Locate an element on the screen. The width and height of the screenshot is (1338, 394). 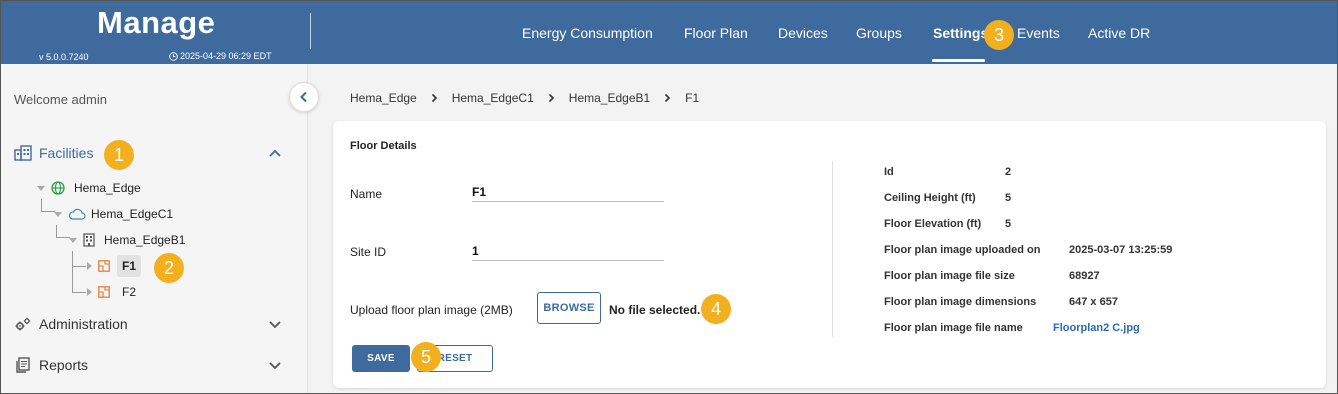
nav-active-dr: Active DR is located at coordinates (1119, 33).